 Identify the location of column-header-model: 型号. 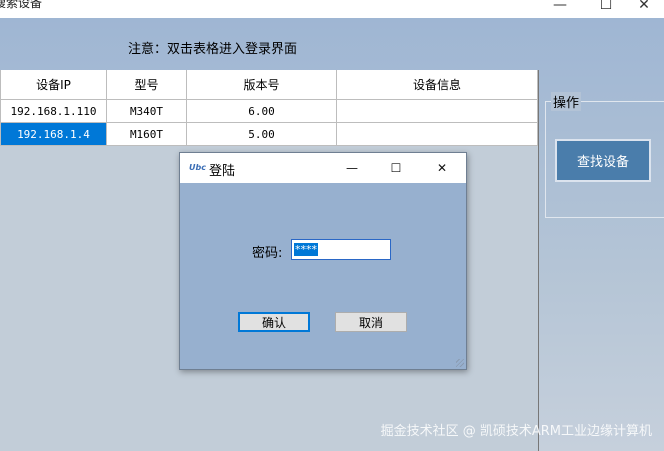
(146, 85).